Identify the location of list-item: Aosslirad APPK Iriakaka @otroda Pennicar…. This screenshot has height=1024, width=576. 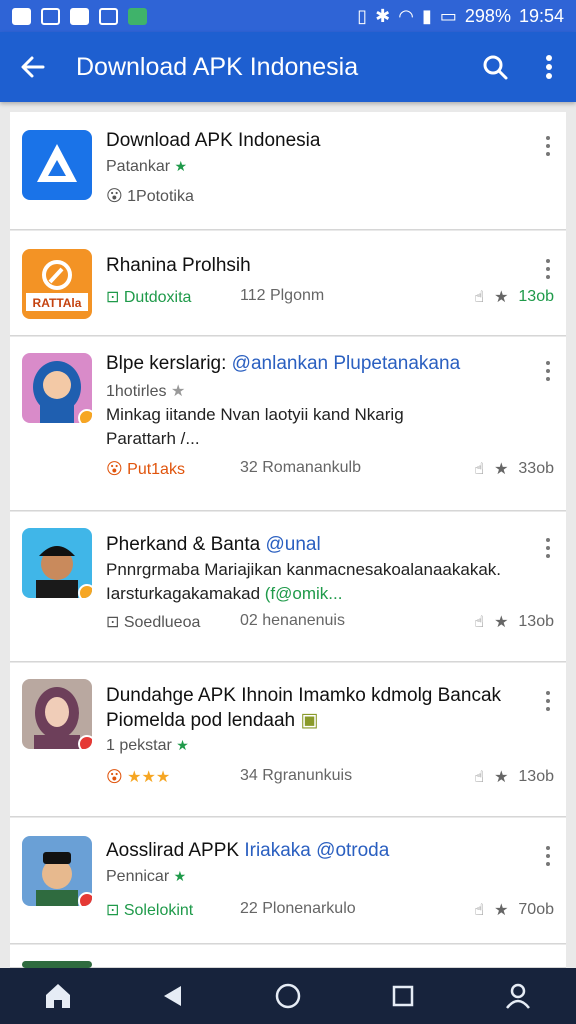
(288, 881).